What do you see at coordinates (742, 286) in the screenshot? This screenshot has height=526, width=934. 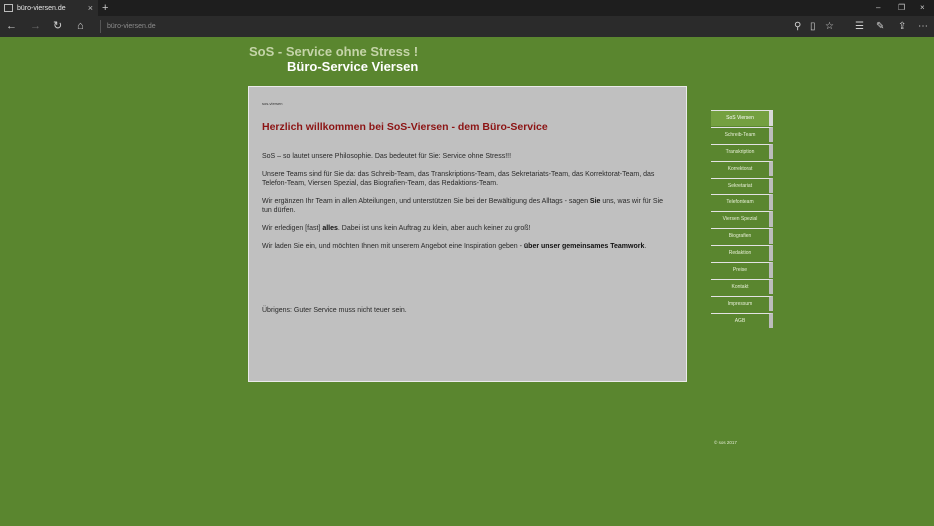 I see `nav-item-kontakt: Kontakt` at bounding box center [742, 286].